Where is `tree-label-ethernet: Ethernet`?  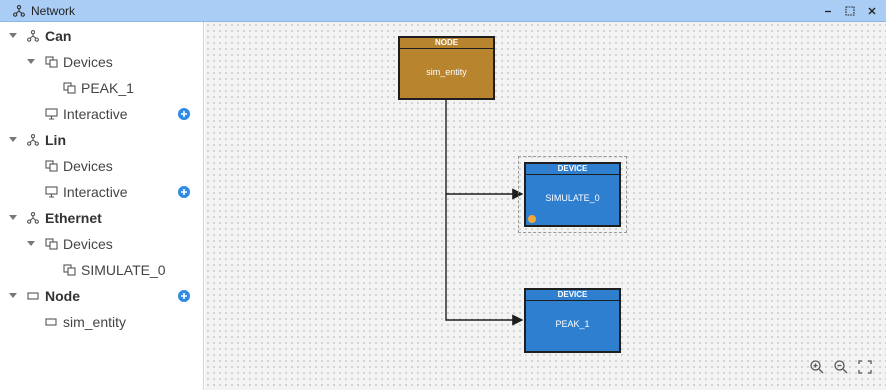 tree-label-ethernet: Ethernet is located at coordinates (73, 218).